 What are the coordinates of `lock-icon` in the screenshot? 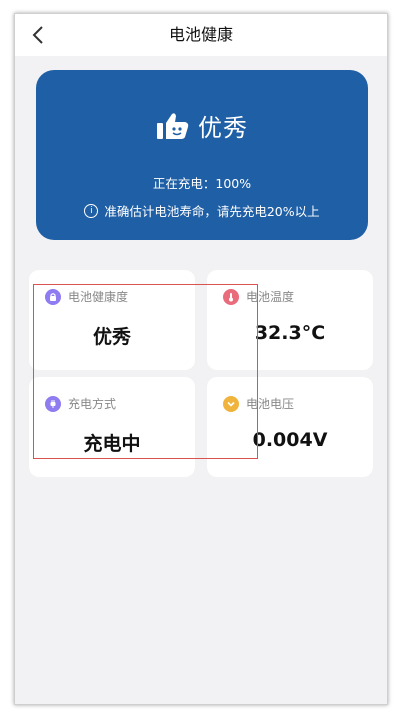 It's located at (53, 296).